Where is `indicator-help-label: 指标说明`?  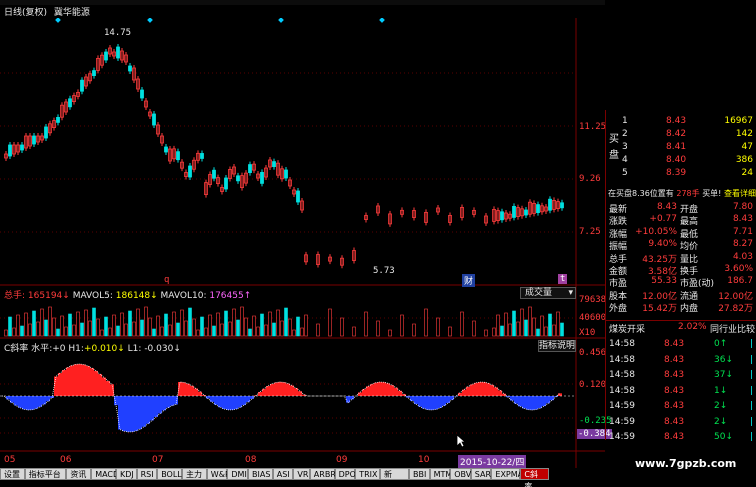
indicator-help-label: 指标说明 is located at coordinates (557, 346).